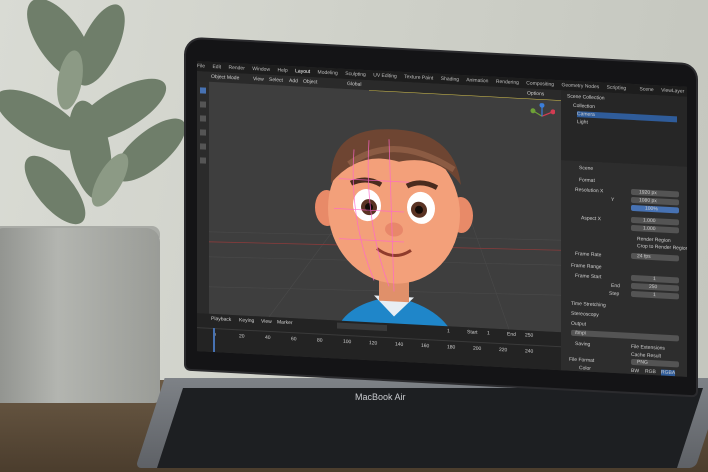 This screenshot has width=708, height=472. Describe the element at coordinates (203, 132) in the screenshot. I see `rotate-tool-icon` at that location.